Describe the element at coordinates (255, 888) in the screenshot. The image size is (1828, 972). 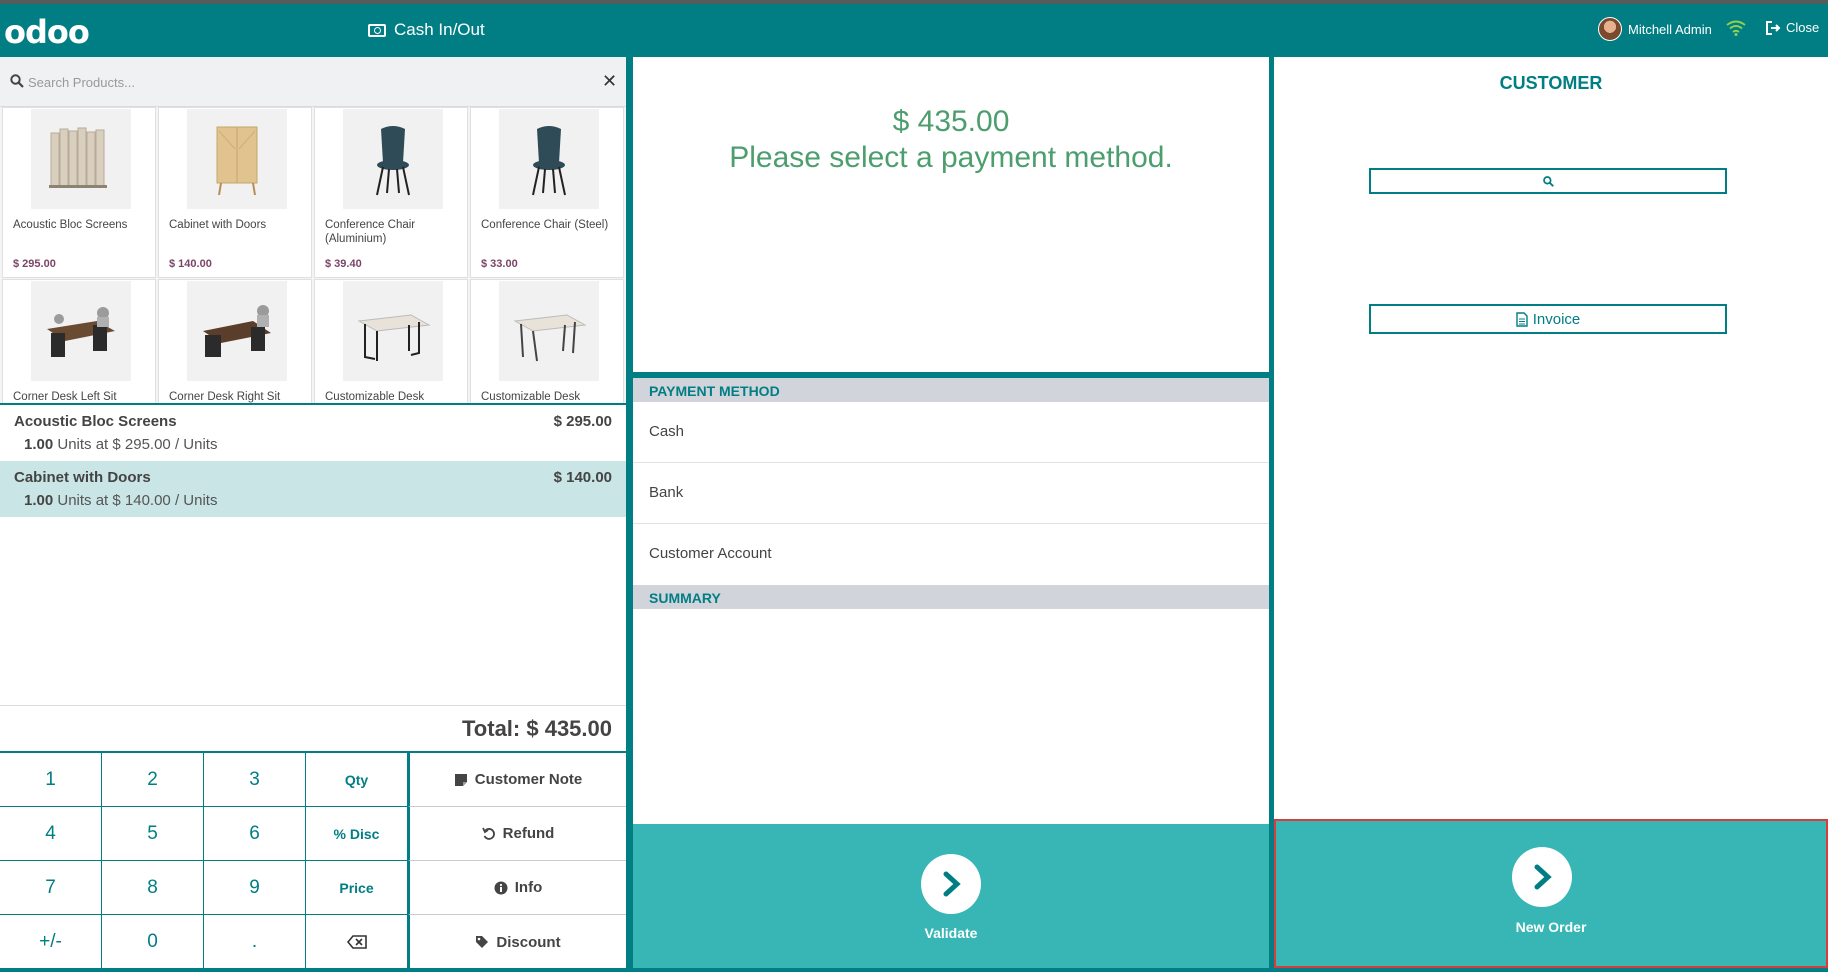
I see `numpad-key-9: 9` at that location.